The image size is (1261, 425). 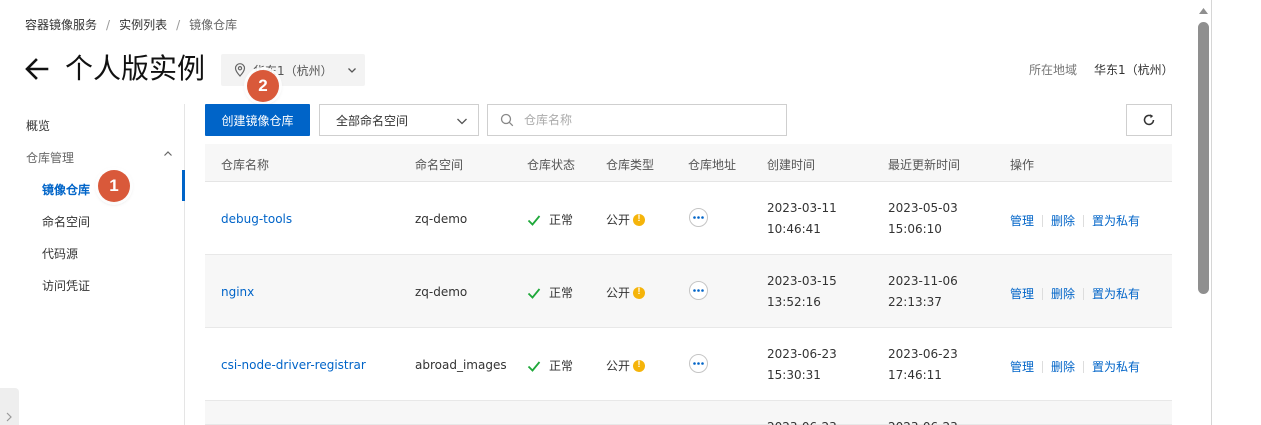 I want to click on repo-type: 公开, so click(x=626, y=292).